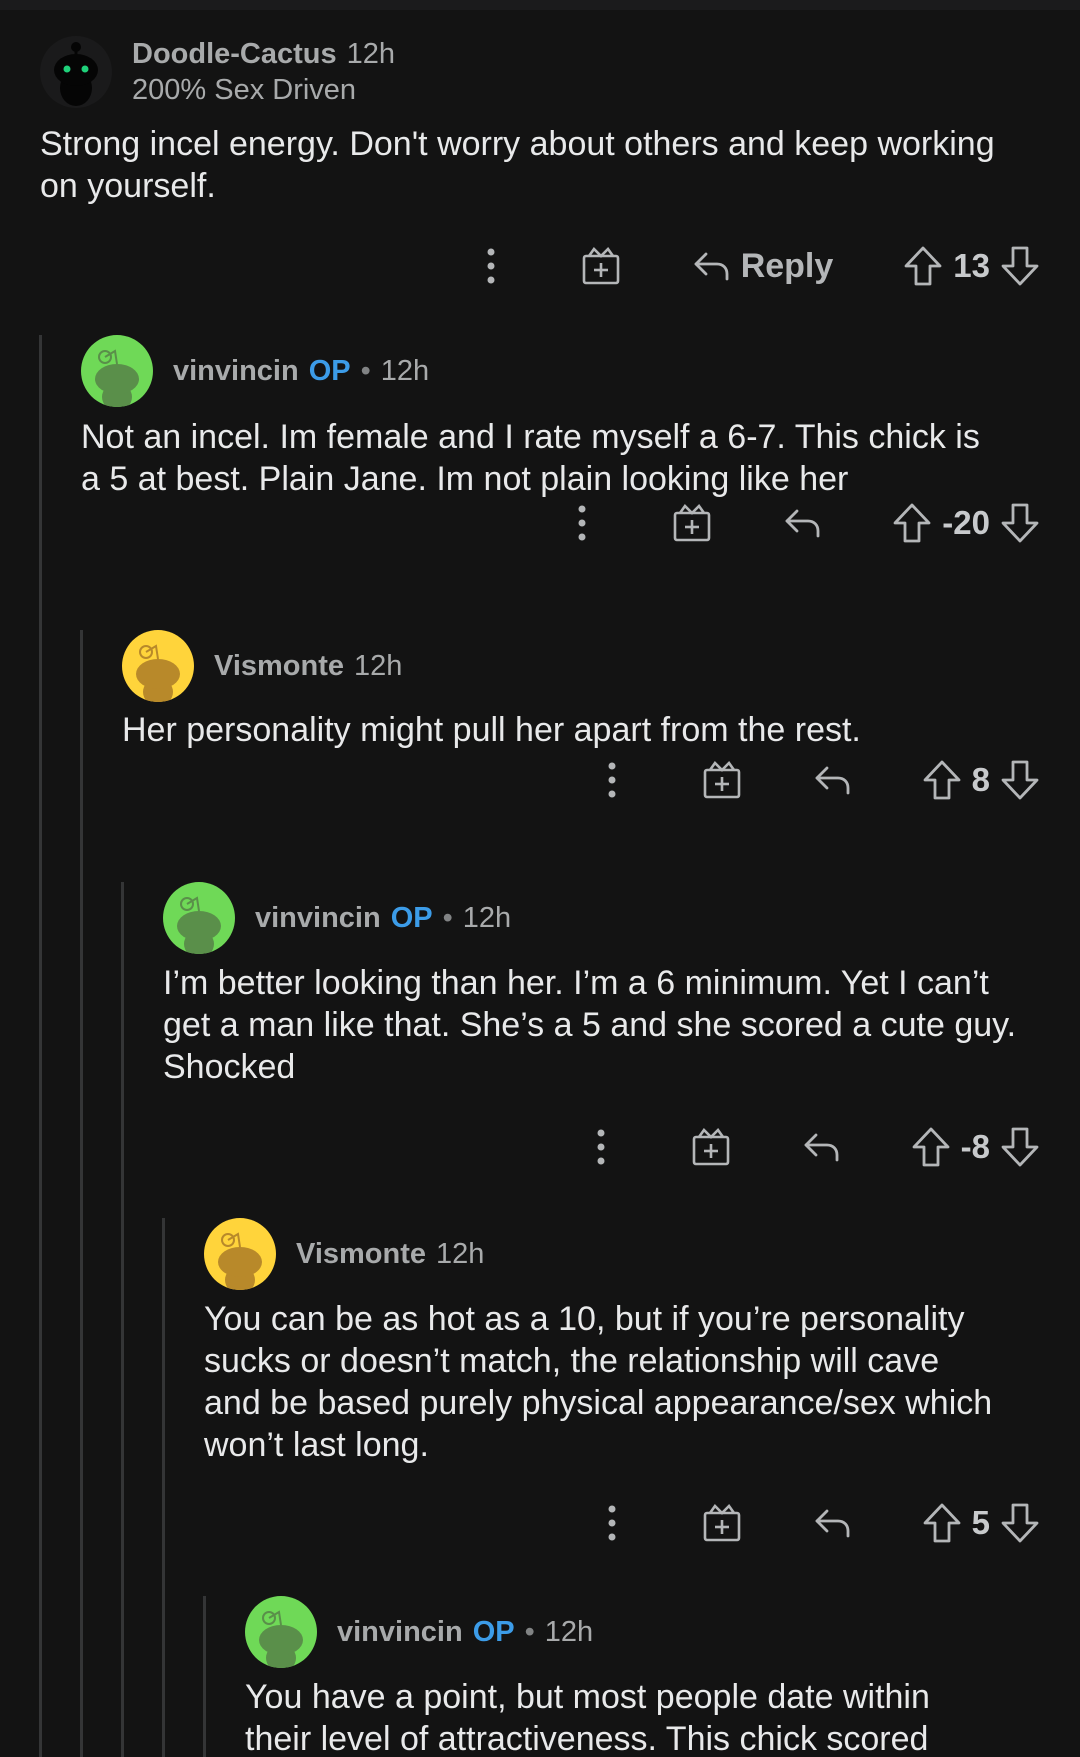 The width and height of the screenshot is (1080, 1757). I want to click on vote-controls: 5, so click(981, 1523).